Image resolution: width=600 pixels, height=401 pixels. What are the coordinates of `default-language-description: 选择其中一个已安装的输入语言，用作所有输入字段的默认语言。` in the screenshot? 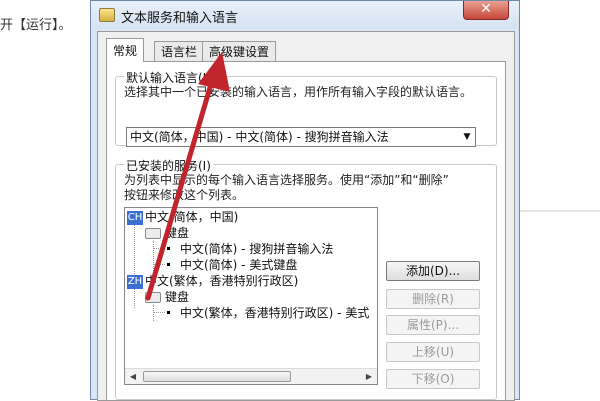 It's located at (298, 92).